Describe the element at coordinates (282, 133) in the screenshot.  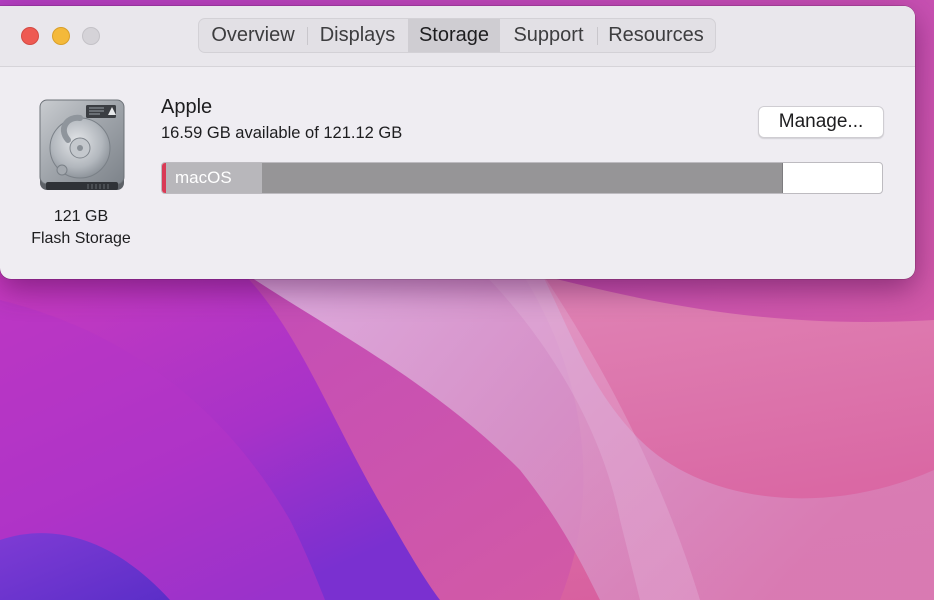
I see `volume-available-text: 16.59 GB available of 121.12 GB` at that location.